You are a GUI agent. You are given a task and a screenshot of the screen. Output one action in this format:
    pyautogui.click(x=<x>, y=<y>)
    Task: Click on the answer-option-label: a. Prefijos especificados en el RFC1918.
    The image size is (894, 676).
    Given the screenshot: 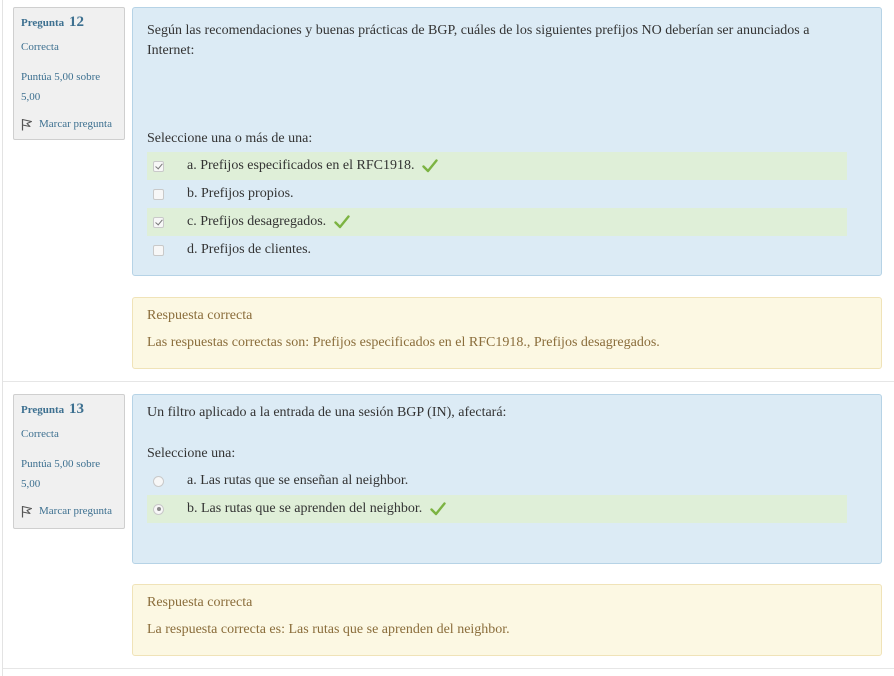 What is the action you would take?
    pyautogui.click(x=301, y=165)
    